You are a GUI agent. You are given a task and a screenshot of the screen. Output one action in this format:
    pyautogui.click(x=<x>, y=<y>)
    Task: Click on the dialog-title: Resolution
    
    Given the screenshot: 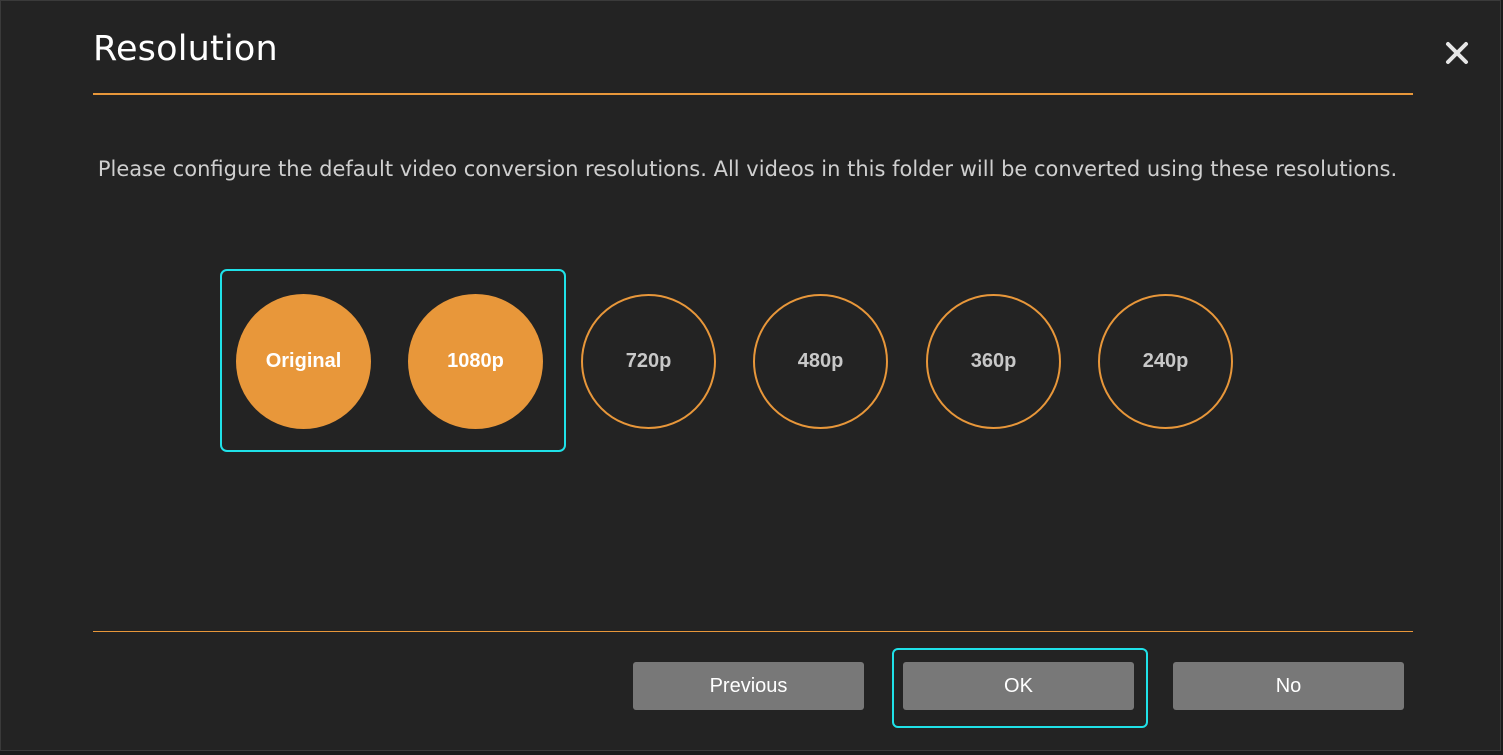 What is the action you would take?
    pyautogui.click(x=185, y=49)
    